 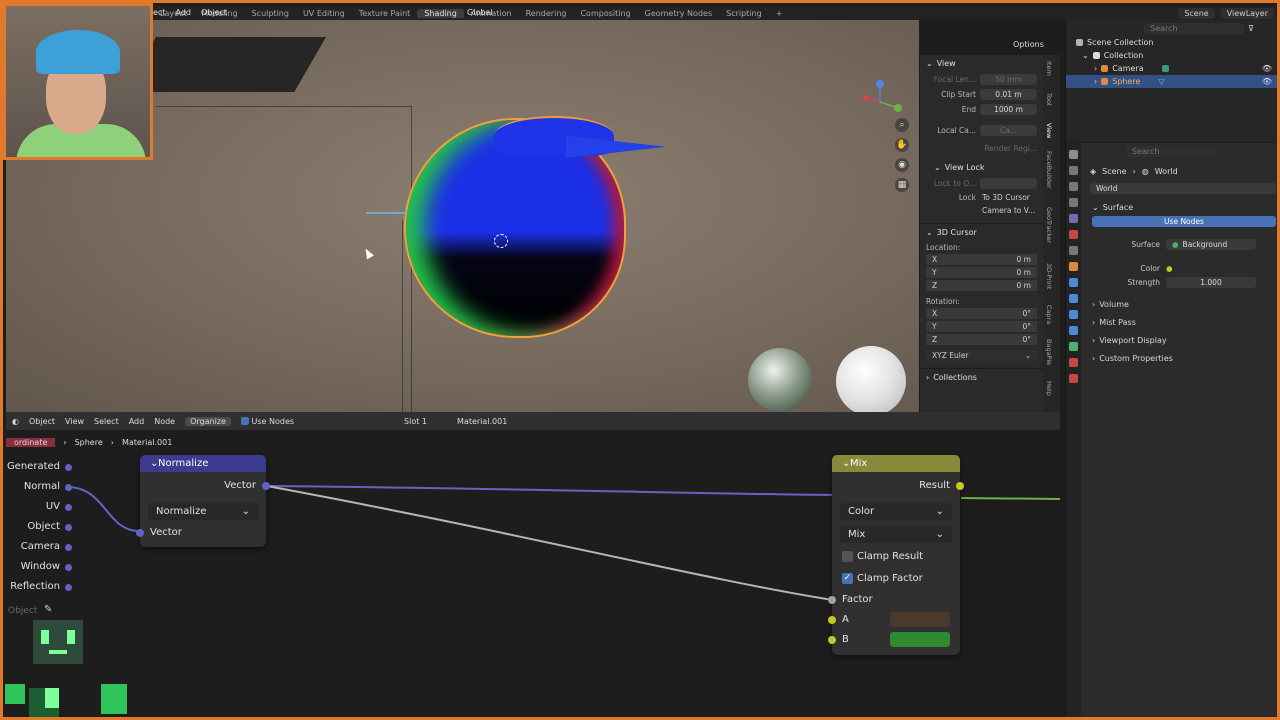 What do you see at coordinates (1171, 68) in the screenshot?
I see `outliner-item-camera: › Camera 👁` at bounding box center [1171, 68].